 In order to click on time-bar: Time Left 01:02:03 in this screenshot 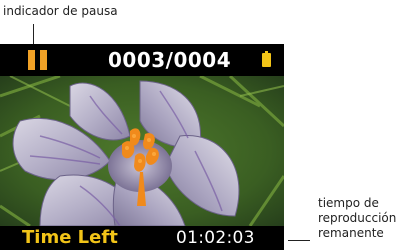, I will do `click(142, 238)`.